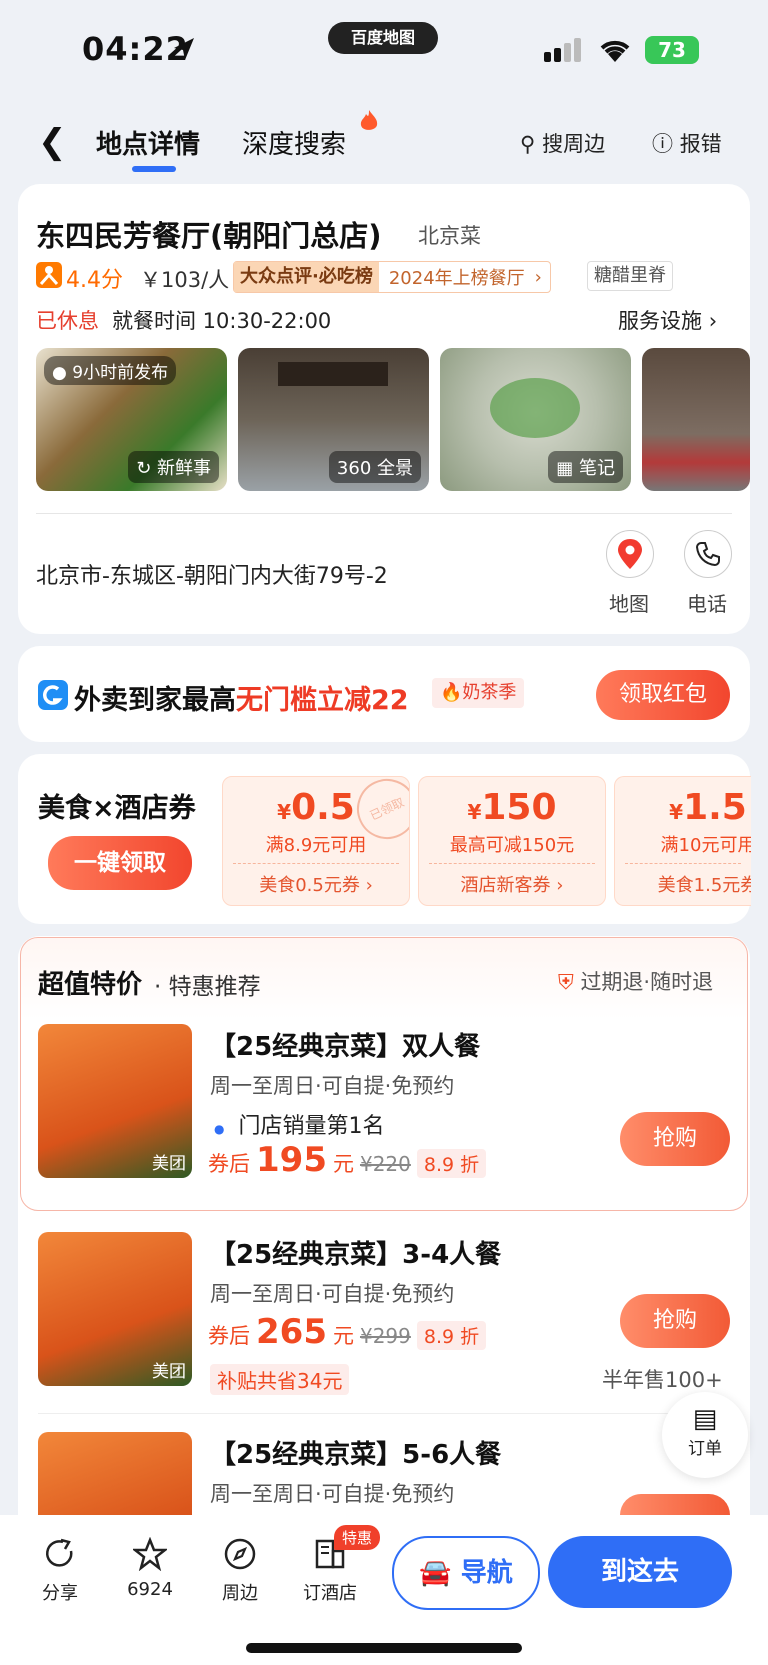 The height and width of the screenshot is (1665, 768). What do you see at coordinates (212, 574) in the screenshot?
I see `address: 北京市-东城区-朝阳门内大街79号-2` at bounding box center [212, 574].